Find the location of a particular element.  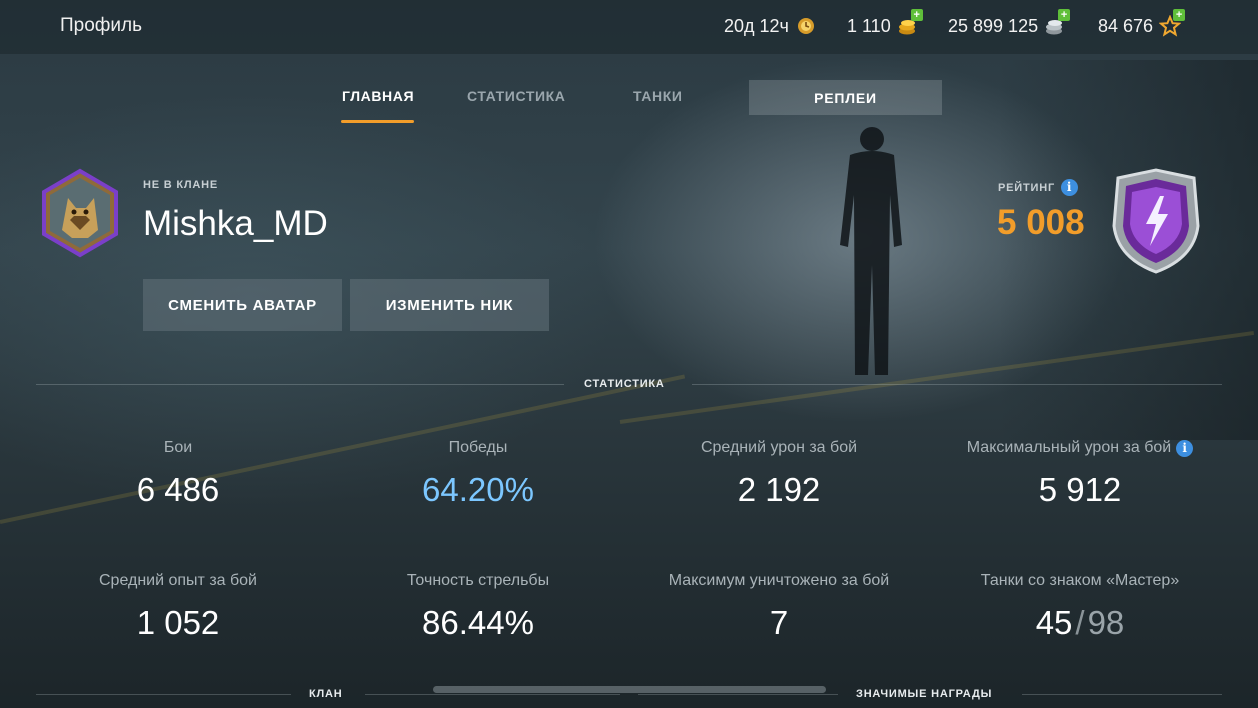

player-nickname: Mishka_MD is located at coordinates (235, 223).